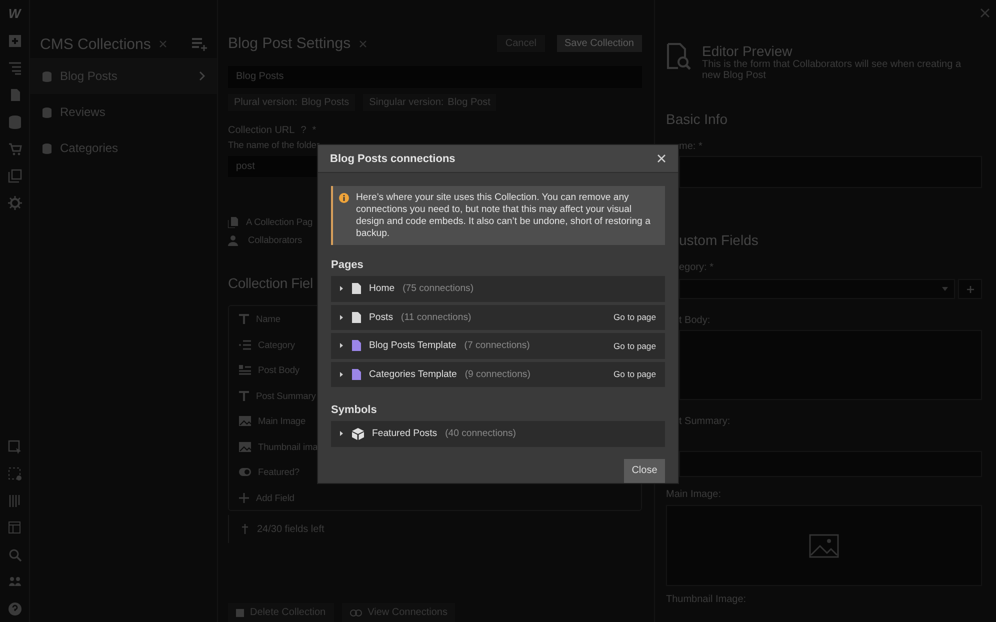 This screenshot has width=996, height=622. What do you see at coordinates (497, 346) in the screenshot?
I see `connection-count: (7 connections)` at bounding box center [497, 346].